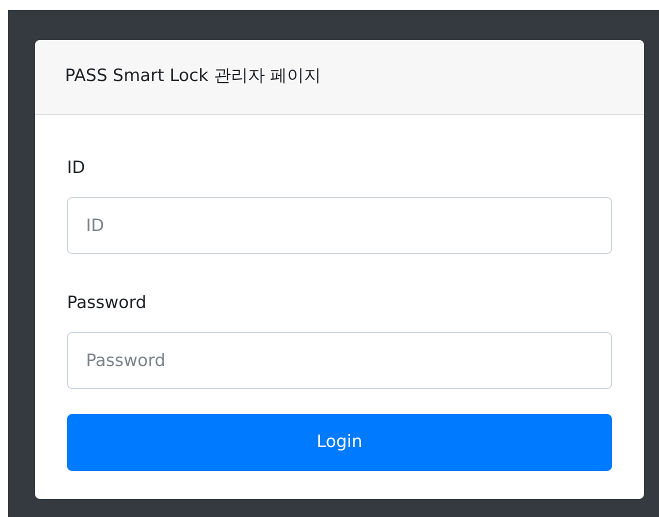  Describe the element at coordinates (339, 442) in the screenshot. I see `login-button: Login` at that location.